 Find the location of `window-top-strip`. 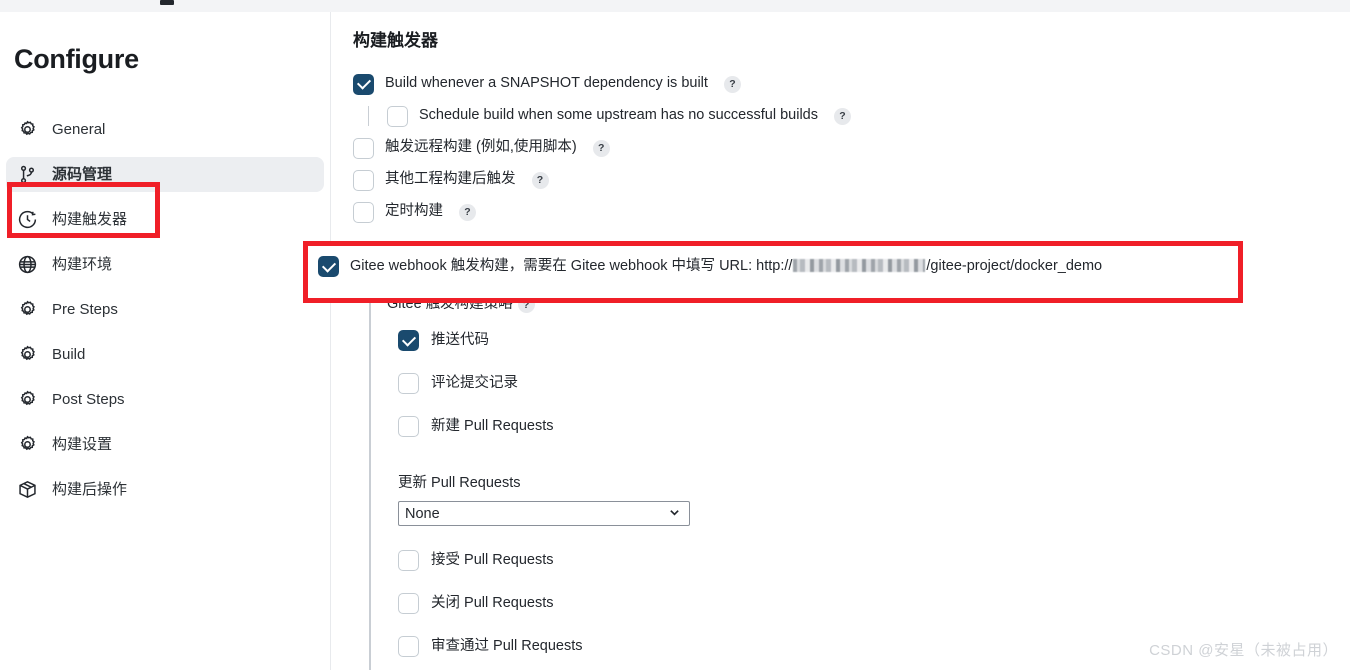

window-top-strip is located at coordinates (675, 6).